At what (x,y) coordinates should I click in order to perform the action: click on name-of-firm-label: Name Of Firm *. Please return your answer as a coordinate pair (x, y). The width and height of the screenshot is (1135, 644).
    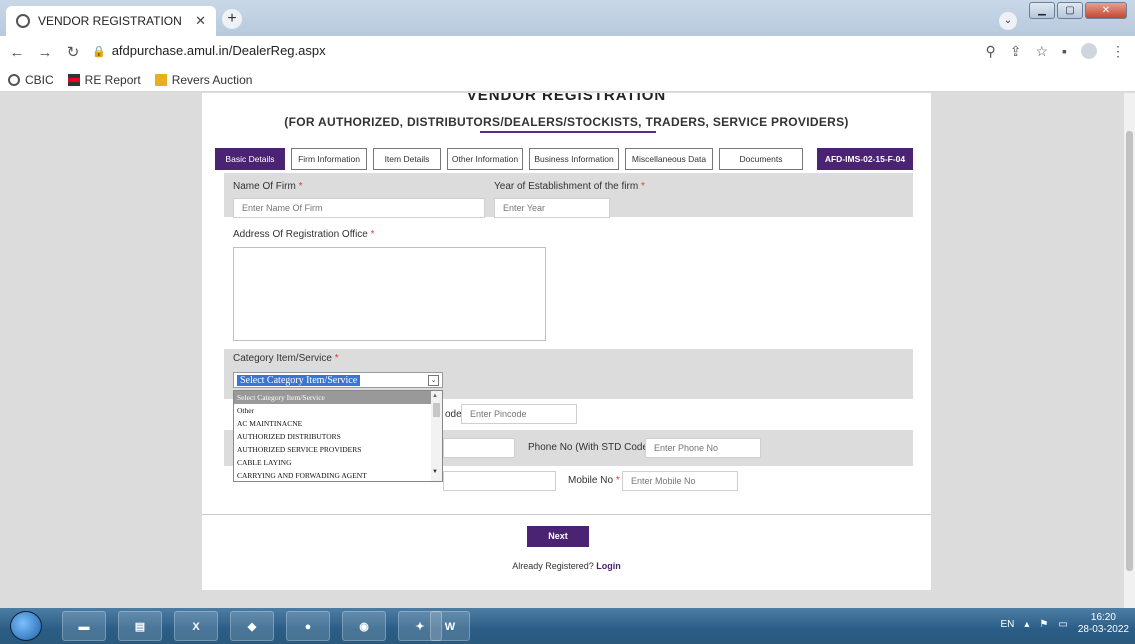
    Looking at the image, I should click on (268, 186).